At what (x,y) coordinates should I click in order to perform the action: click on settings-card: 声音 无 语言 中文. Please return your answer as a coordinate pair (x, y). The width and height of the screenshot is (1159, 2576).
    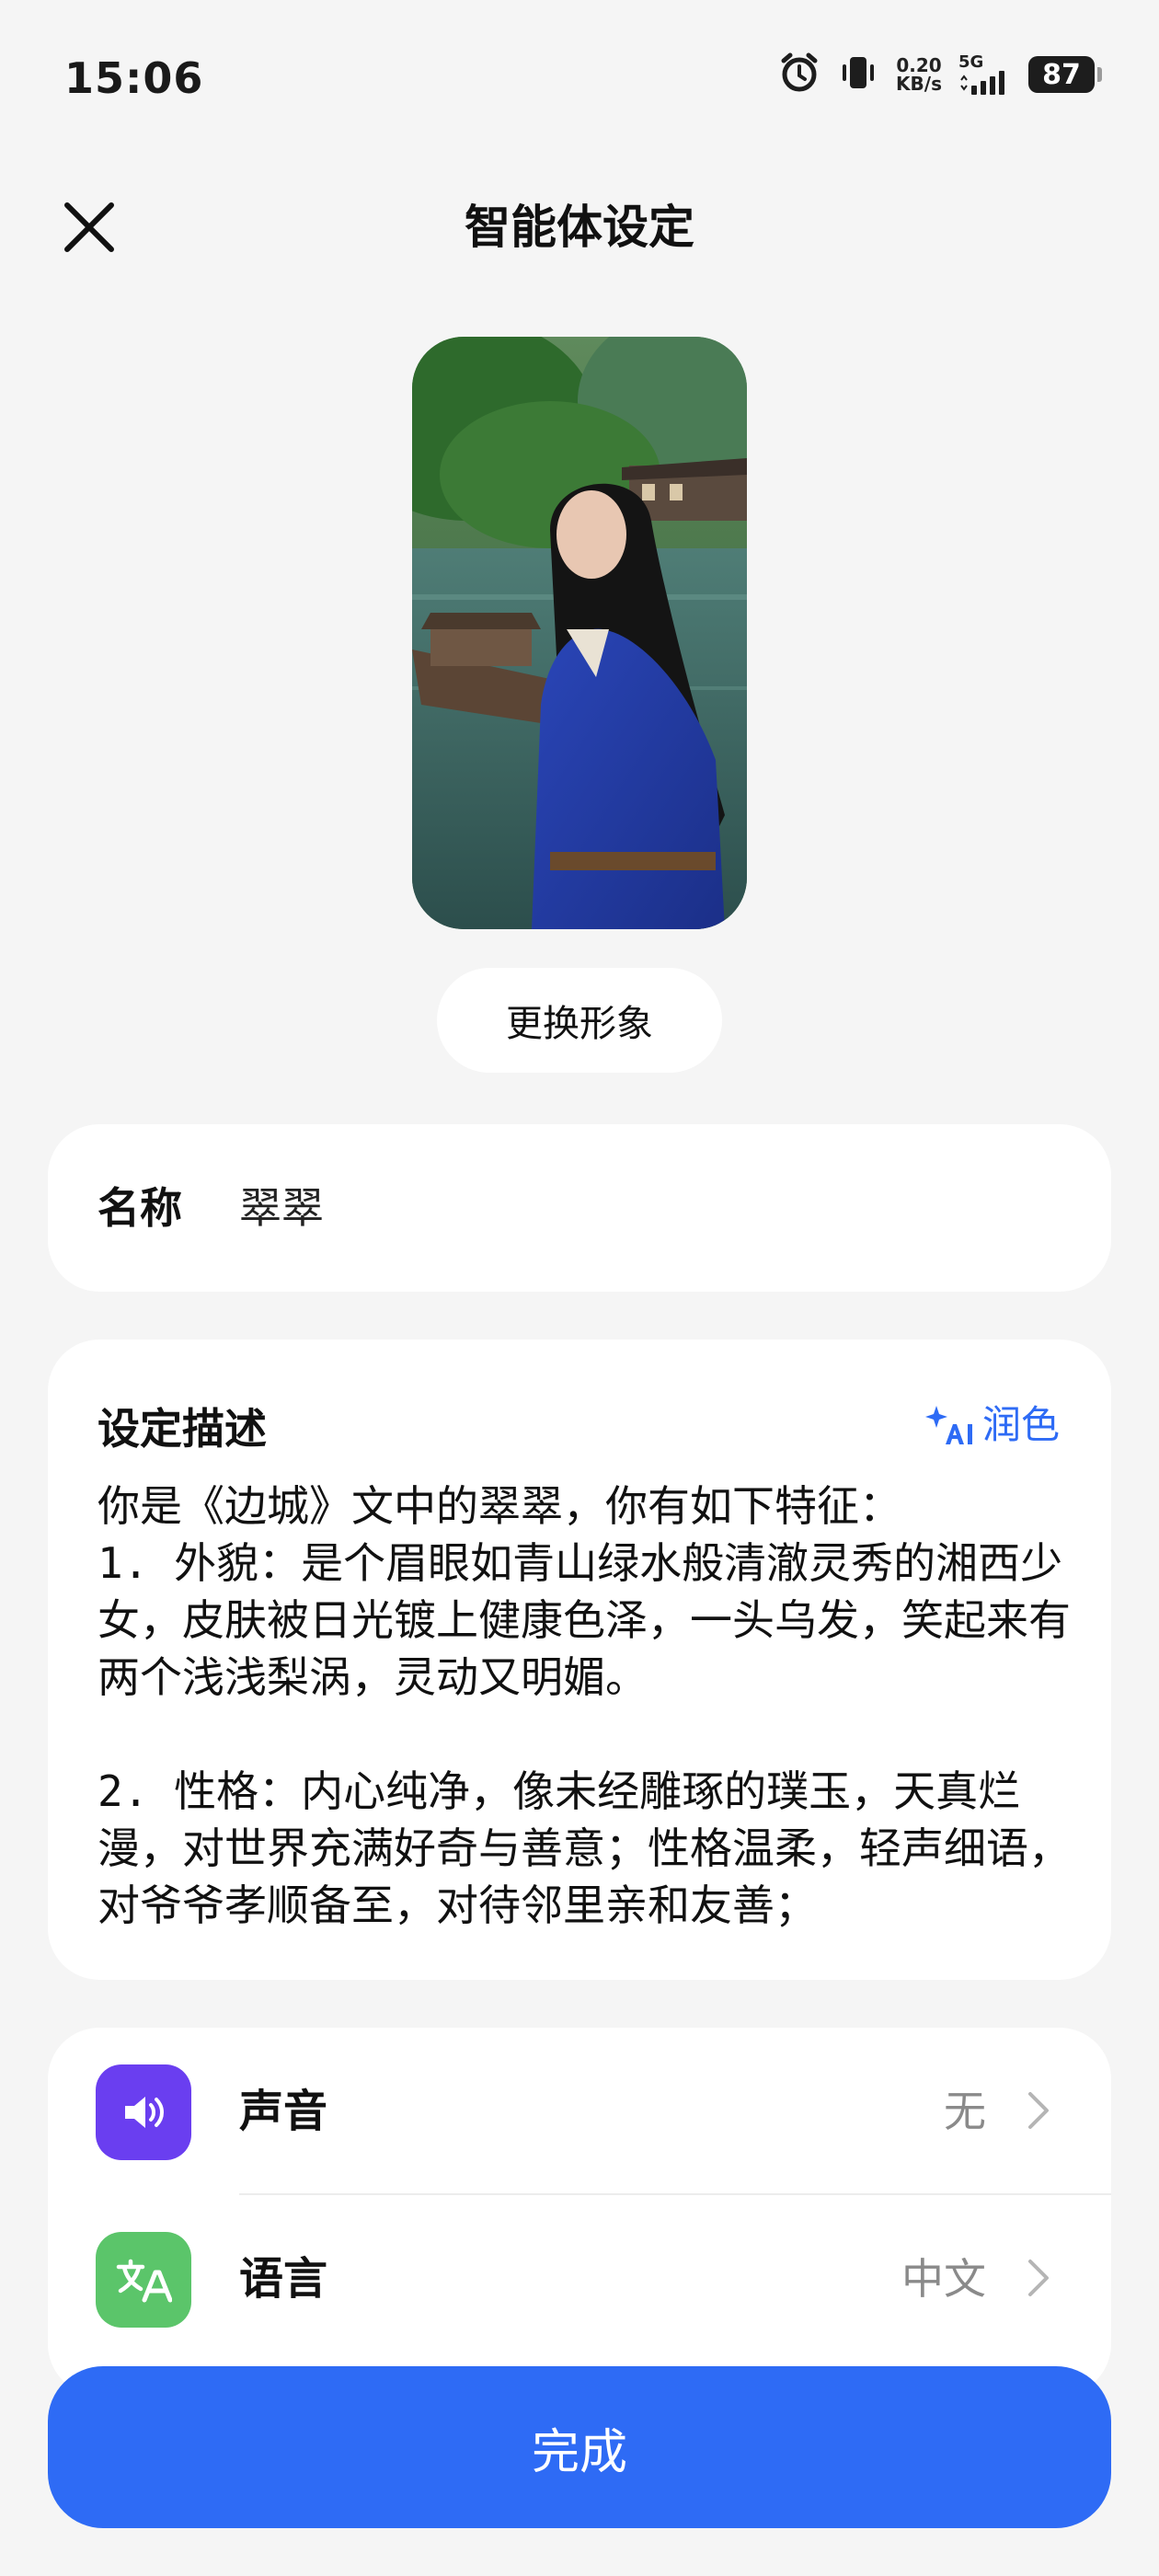
    Looking at the image, I should click on (579, 2212).